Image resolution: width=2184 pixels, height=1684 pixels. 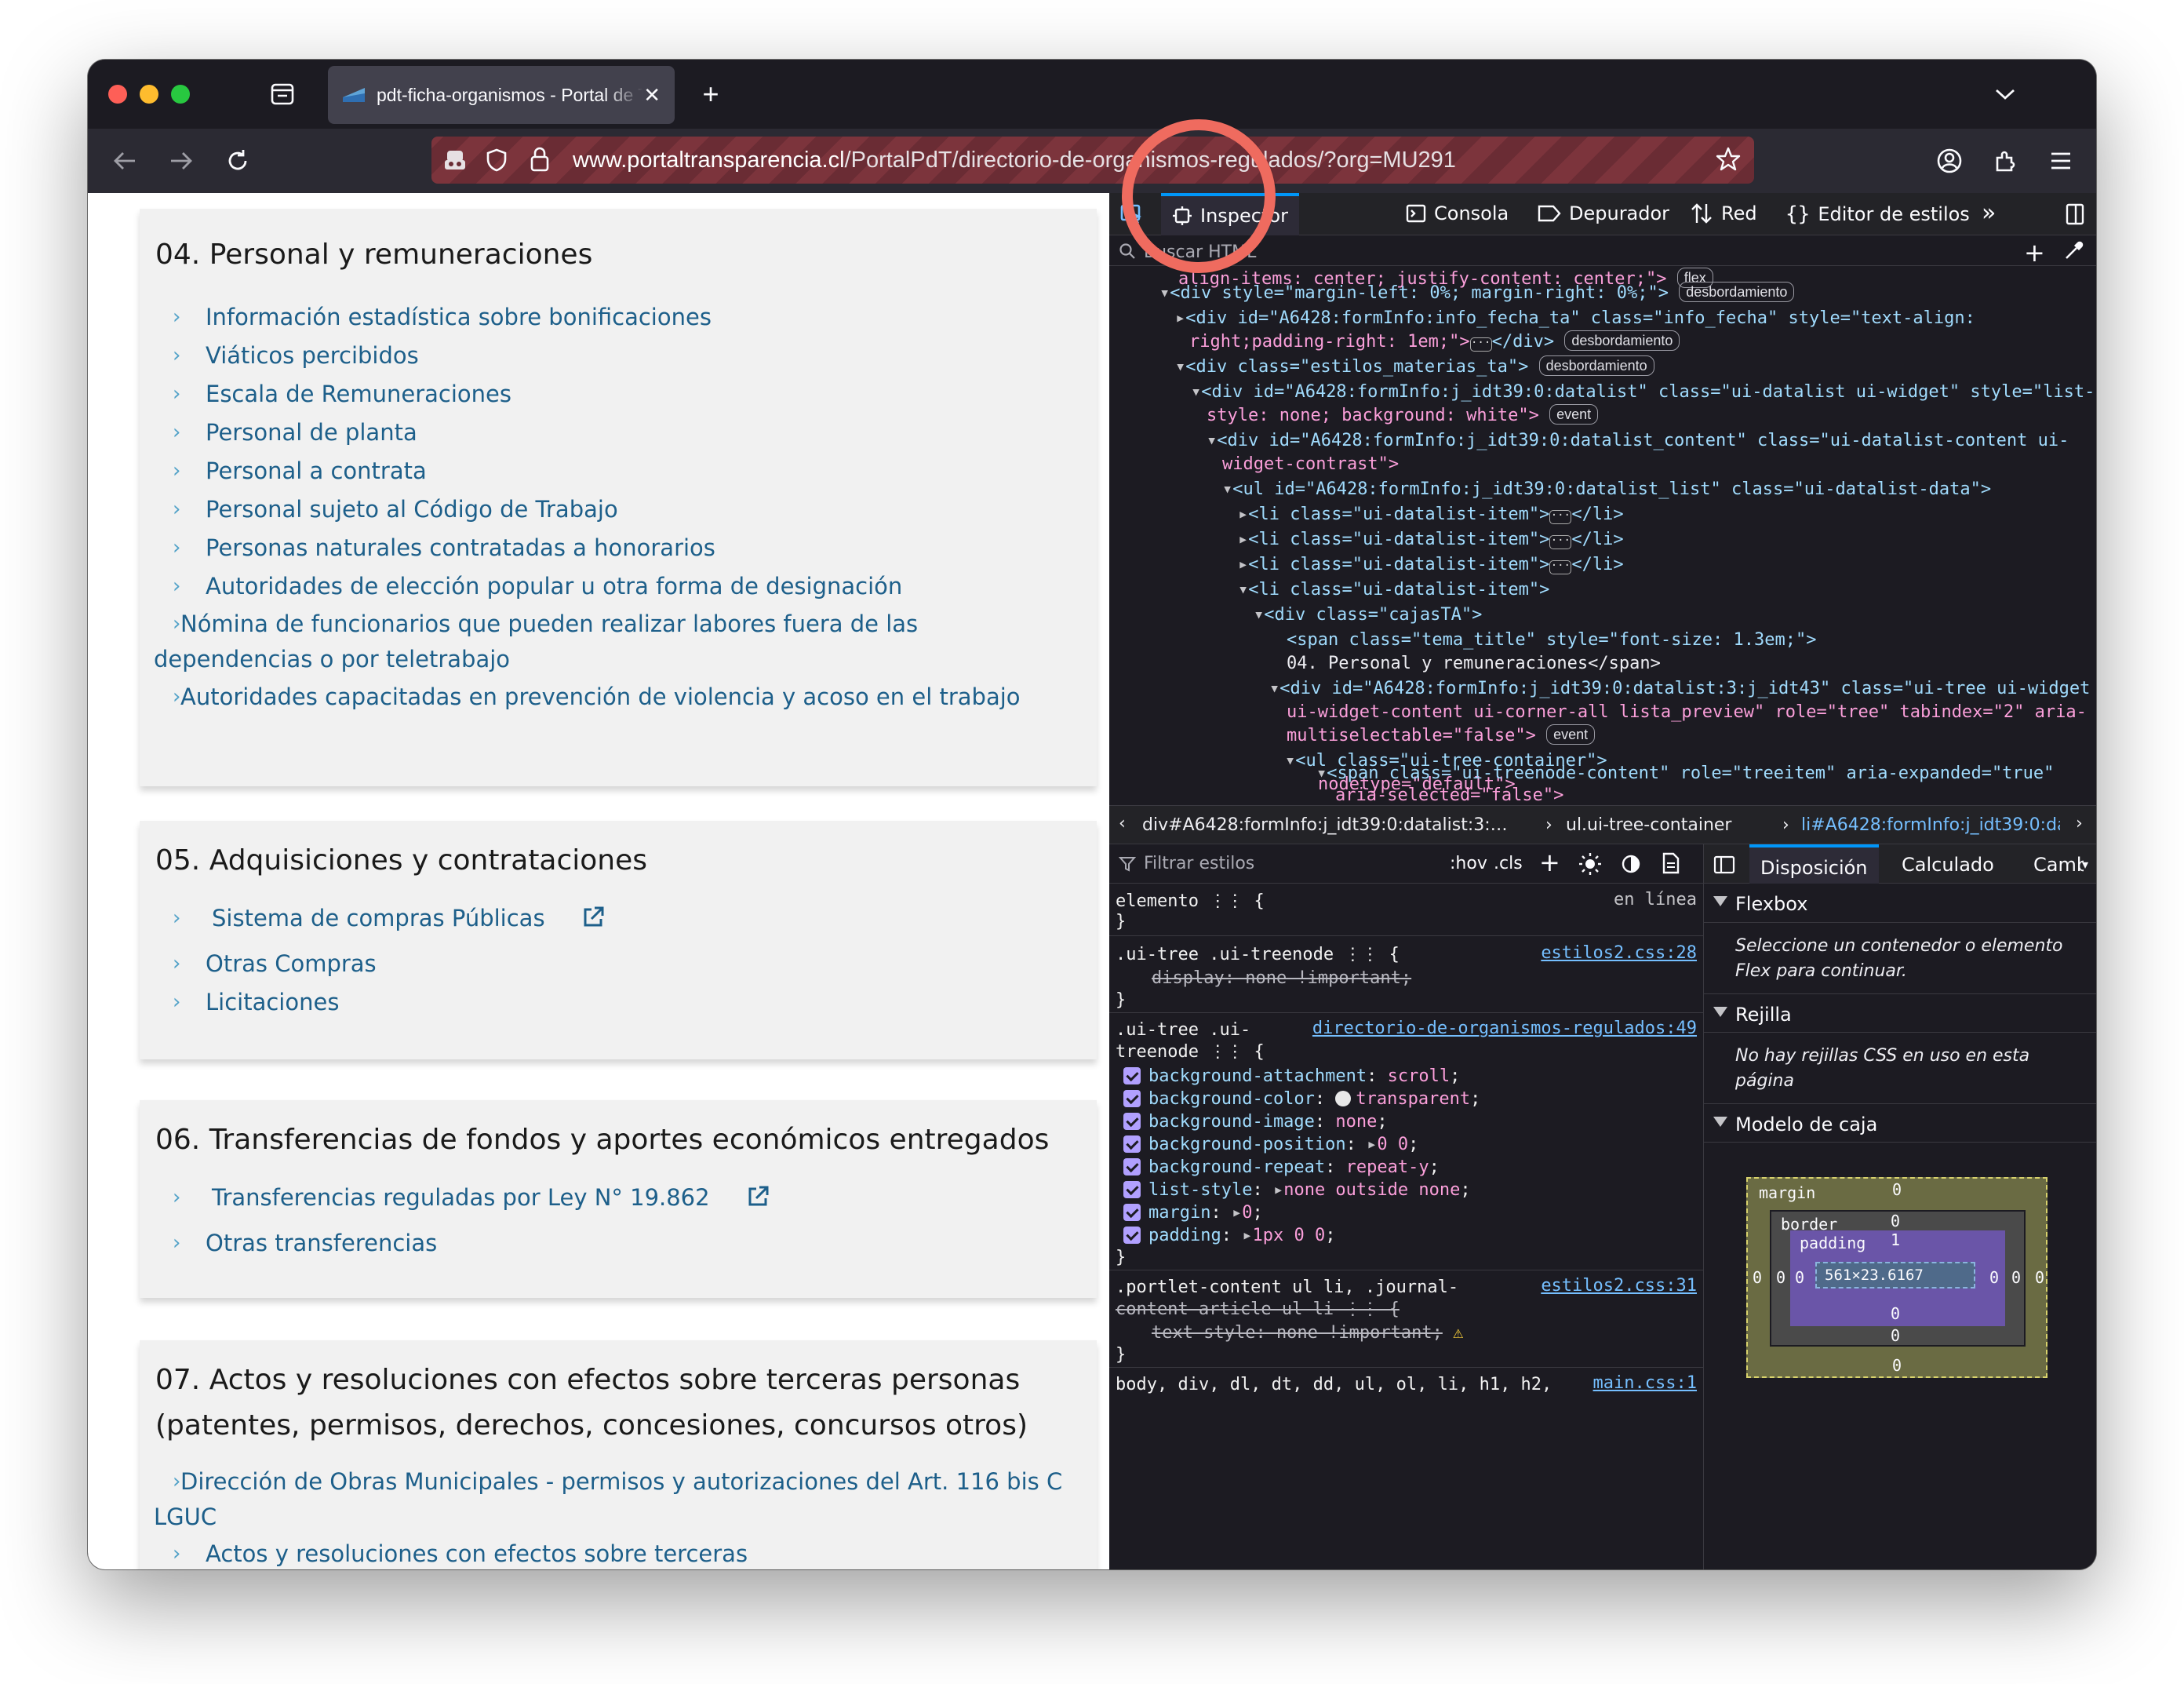 What do you see at coordinates (1877, 214) in the screenshot?
I see `tab-style-editor: {} Editor de estilos` at bounding box center [1877, 214].